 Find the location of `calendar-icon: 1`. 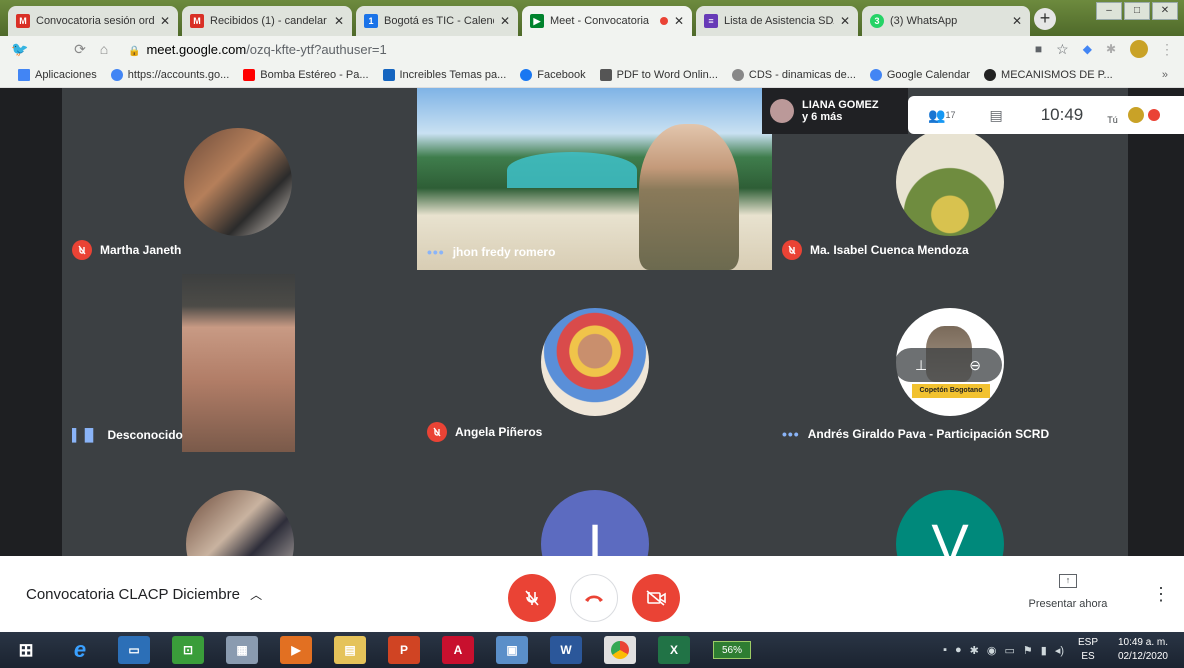

calendar-icon: 1 is located at coordinates (371, 21).